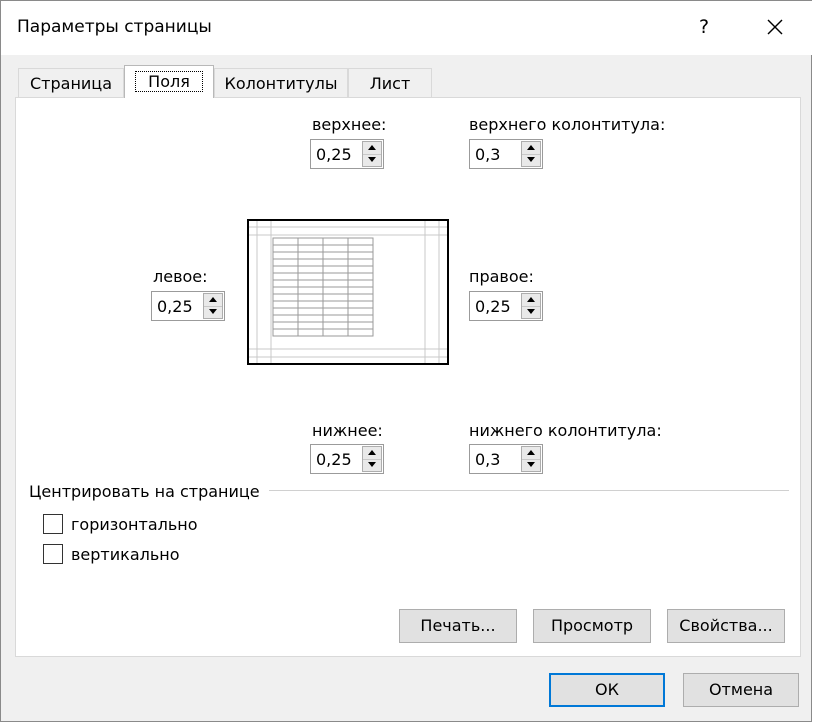 The width and height of the screenshot is (814, 724). I want to click on footer-margin-value: 0,3, so click(487, 459).